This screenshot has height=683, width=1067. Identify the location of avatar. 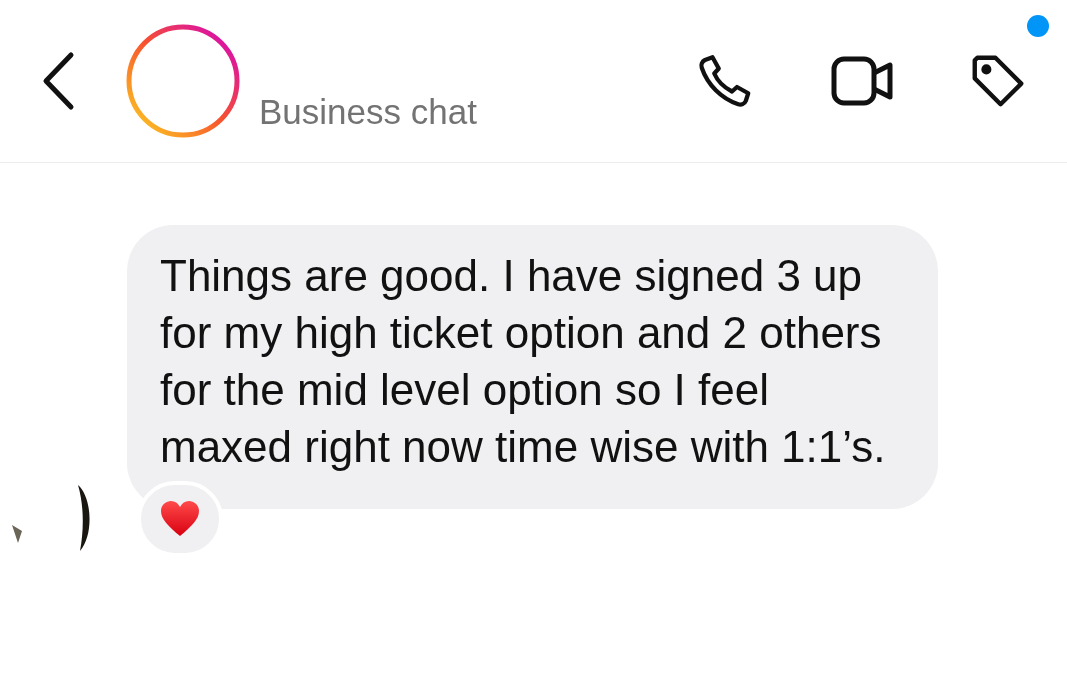
(183, 81).